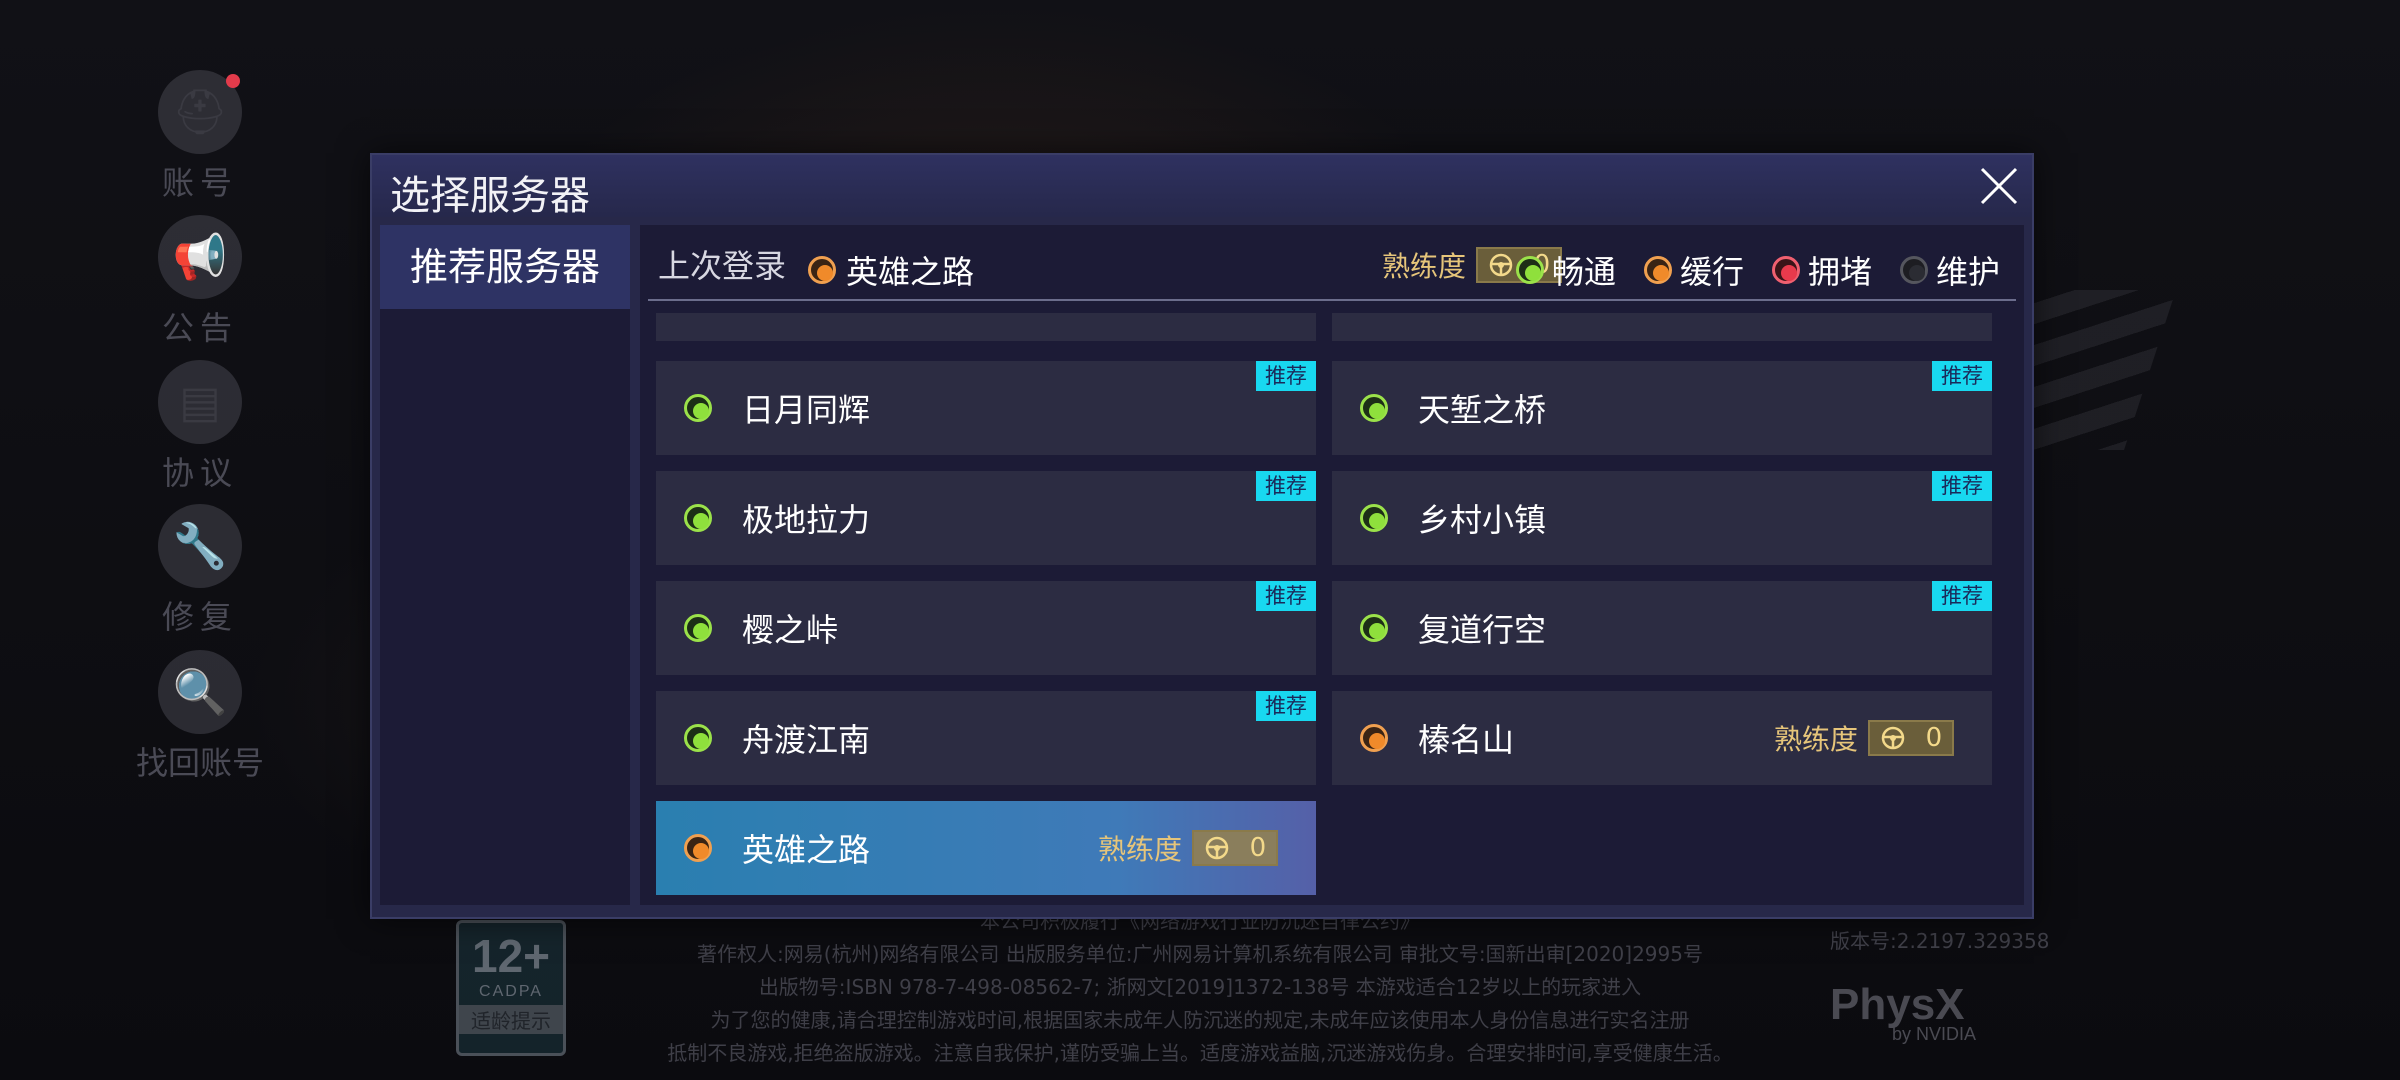  I want to click on legend-label: 维护, so click(1967, 272).